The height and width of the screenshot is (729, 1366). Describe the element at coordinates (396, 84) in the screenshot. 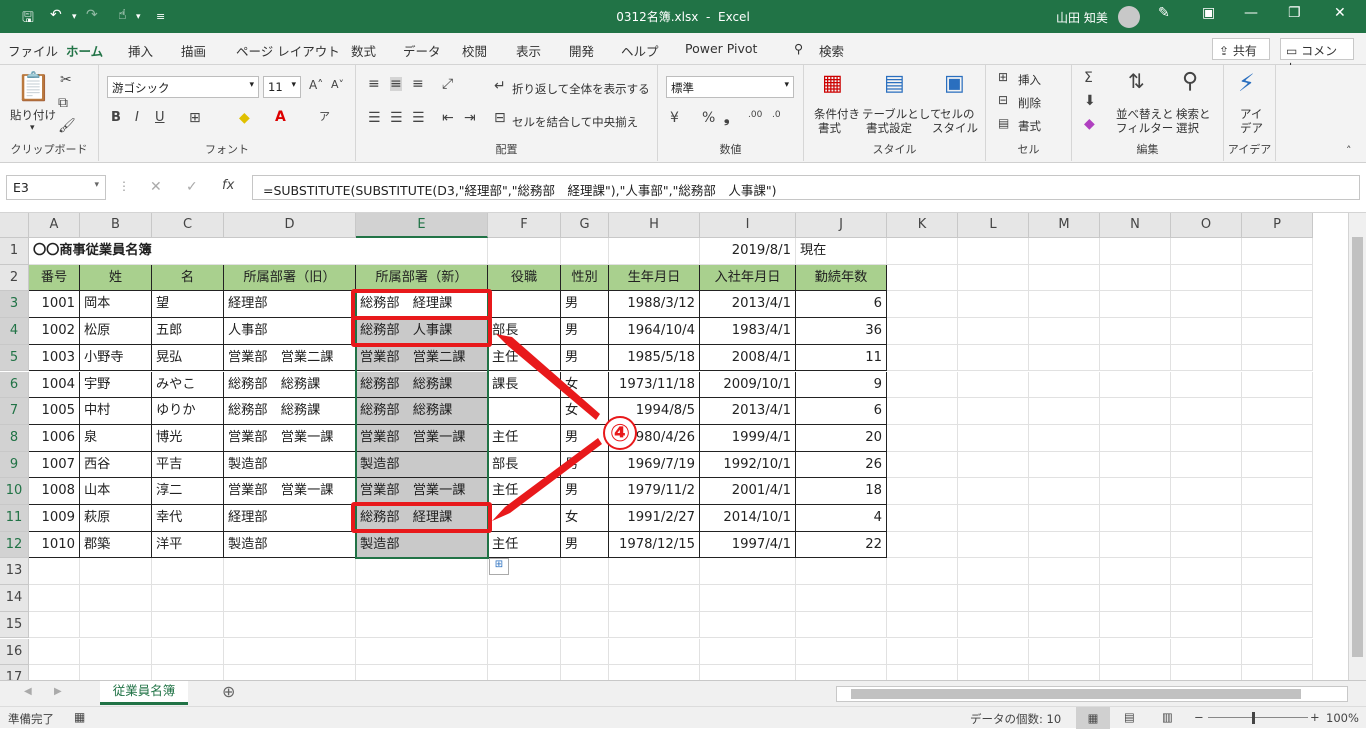

I see `align-middle-icon: ≡` at that location.